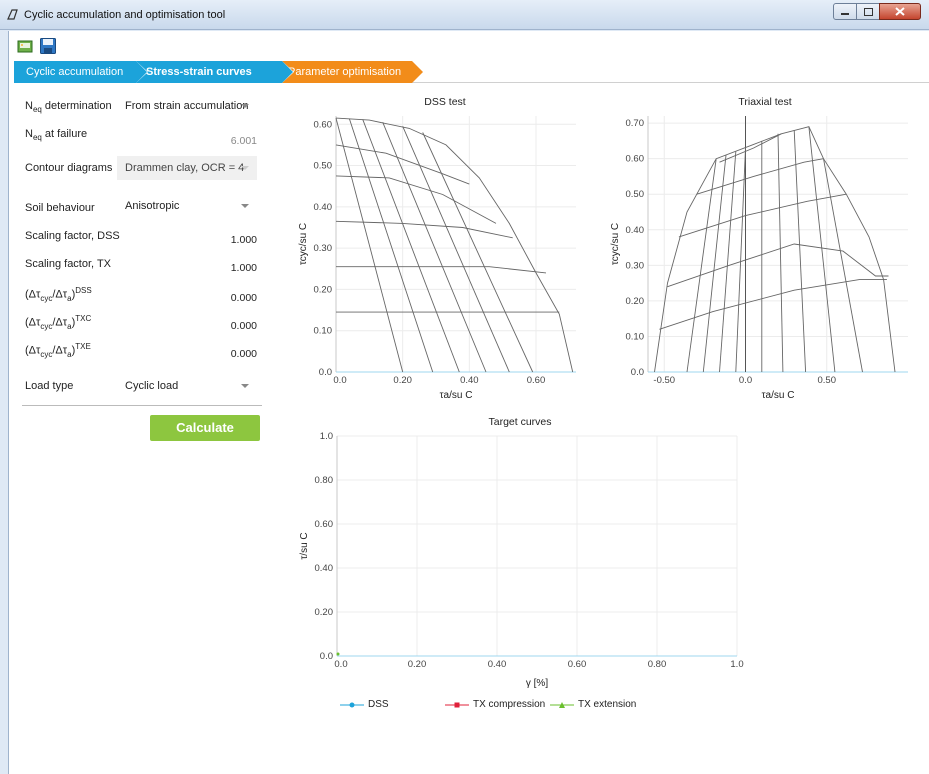  What do you see at coordinates (58, 322) in the screenshot?
I see `ratio-txc-label: (Δτcyc/Δτa)TXC` at bounding box center [58, 322].